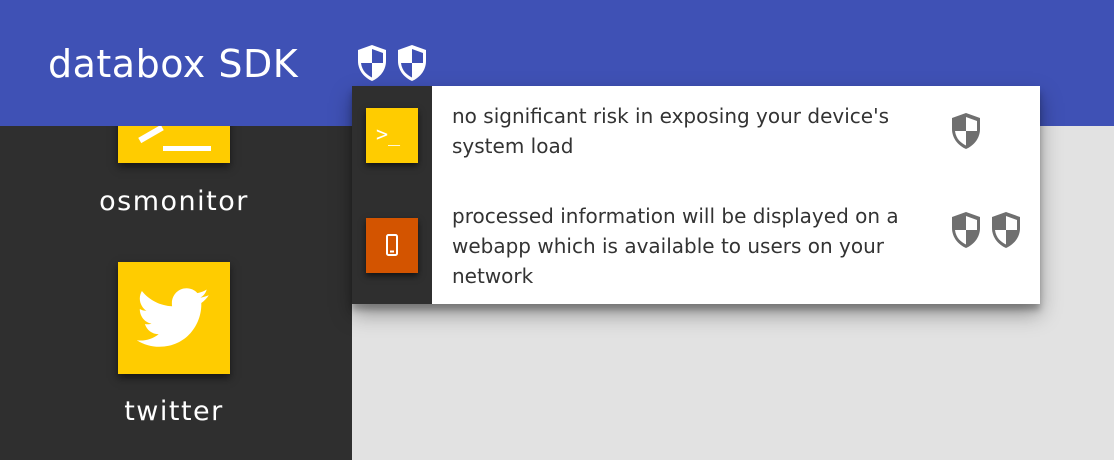 The width and height of the screenshot is (1114, 460). What do you see at coordinates (187, 148) in the screenshot?
I see `terminal-cursor` at bounding box center [187, 148].